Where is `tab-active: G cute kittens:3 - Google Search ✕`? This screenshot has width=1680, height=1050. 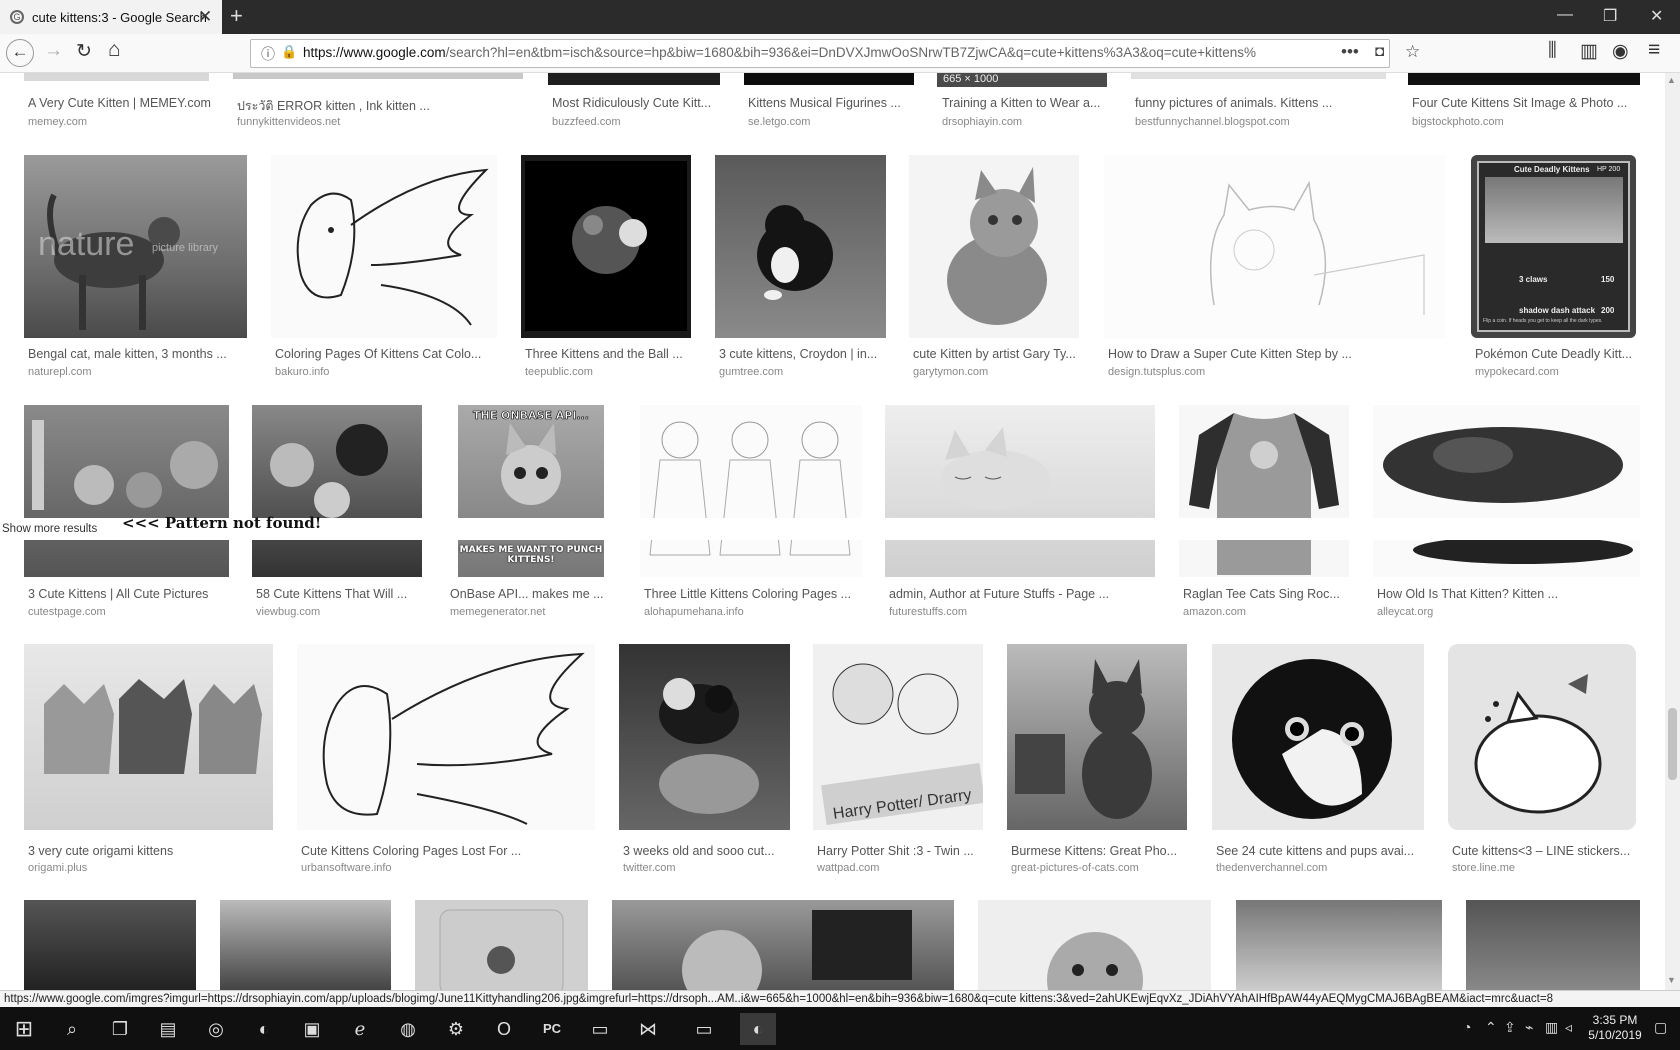 tab-active: G cute kittens:3 - Google Search ✕ is located at coordinates (111, 17).